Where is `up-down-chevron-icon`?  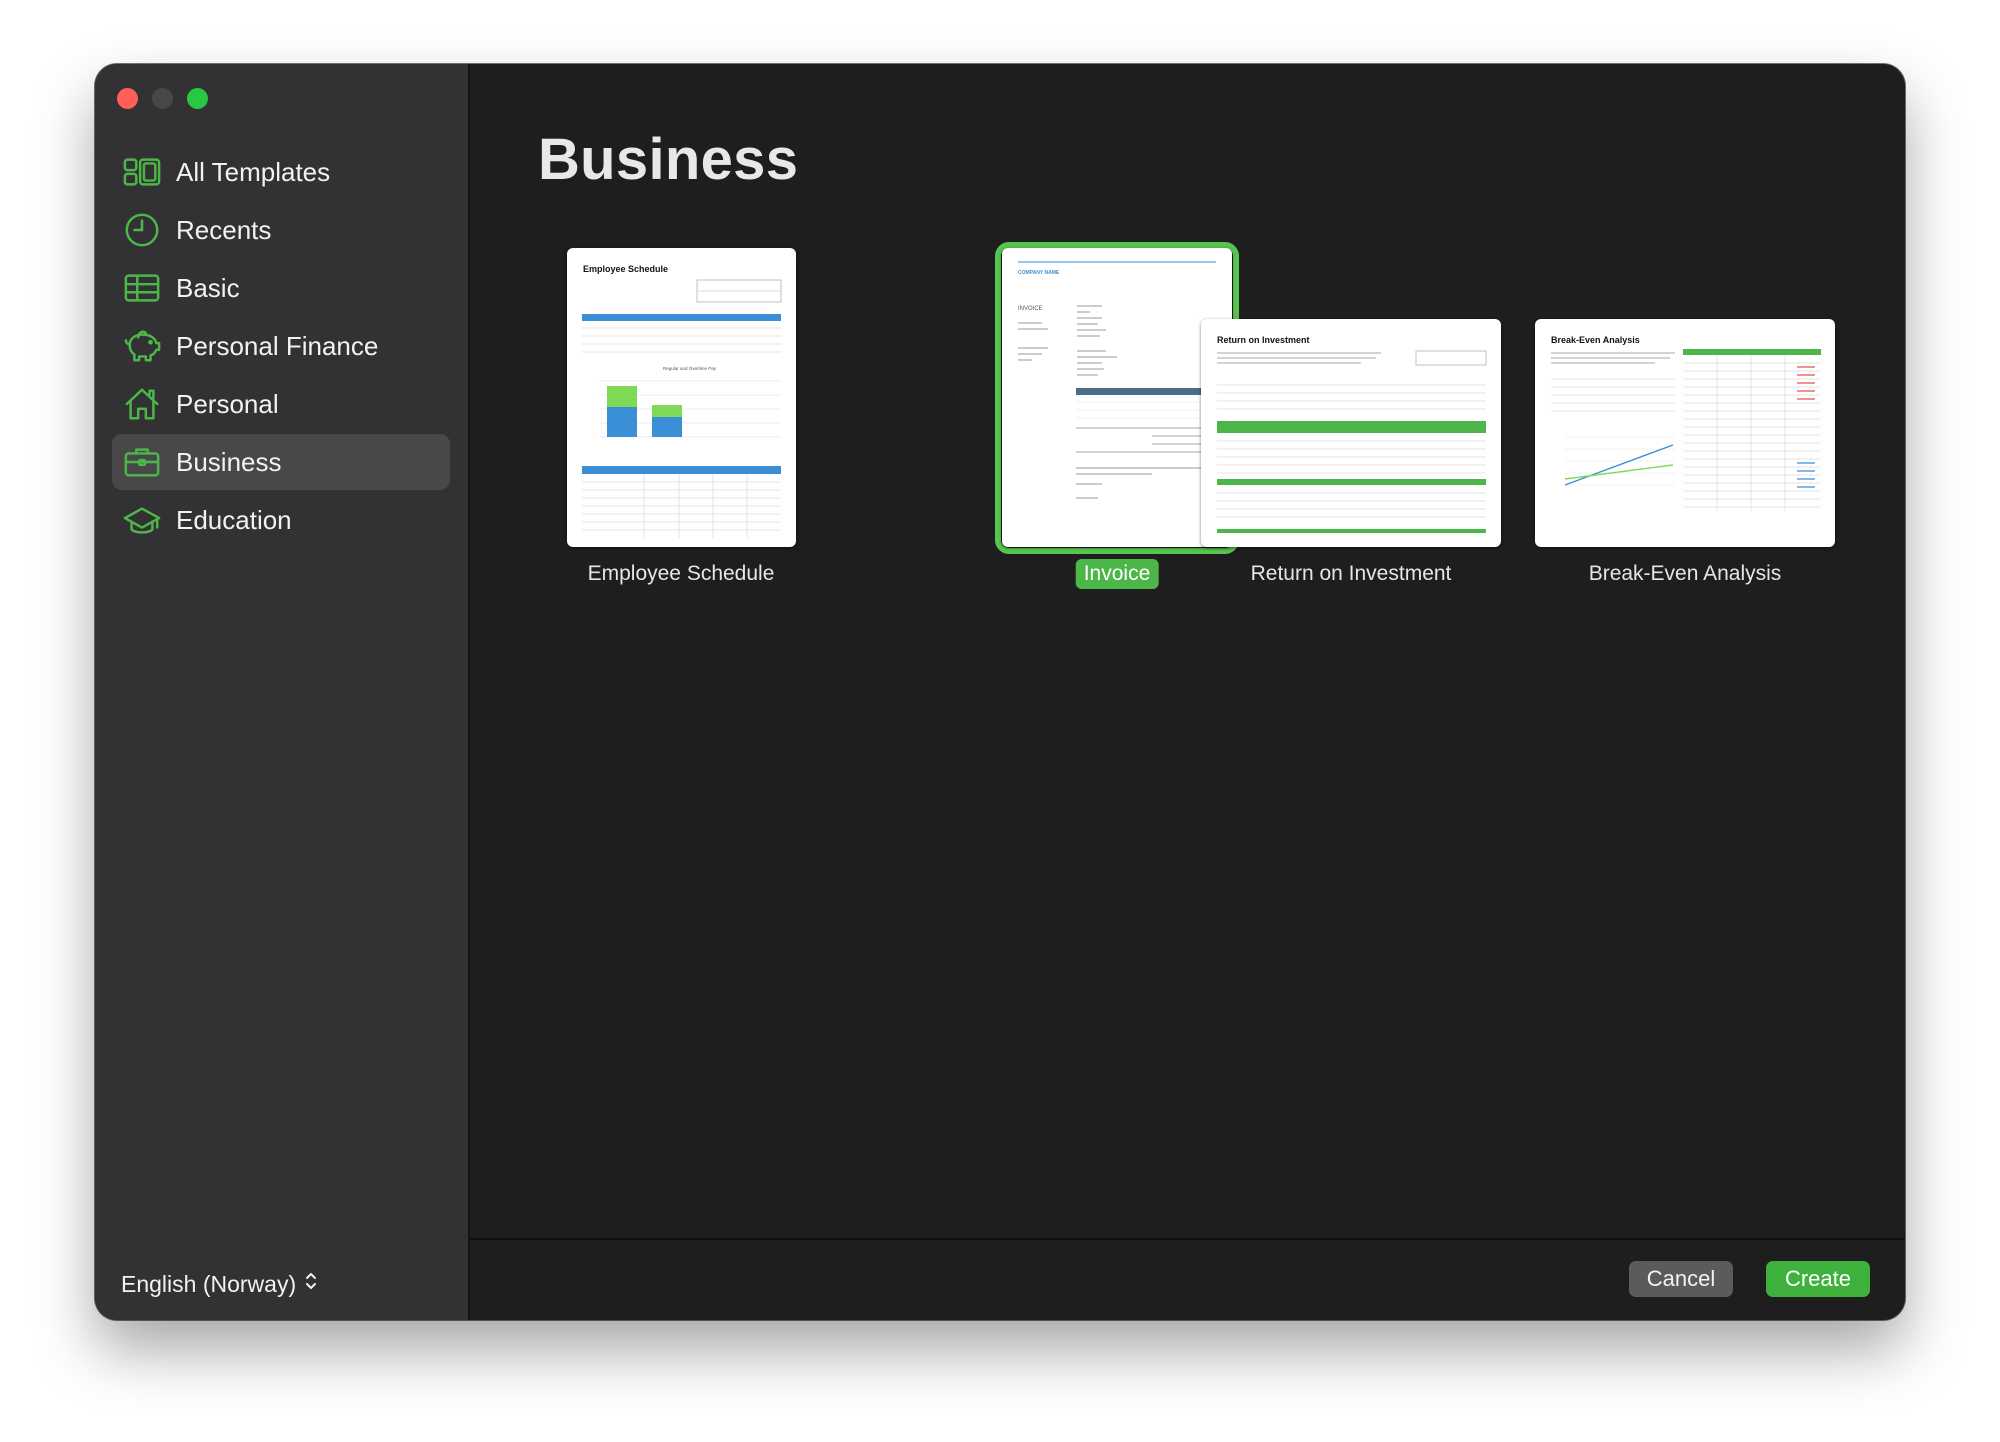
up-down-chevron-icon is located at coordinates (311, 1284).